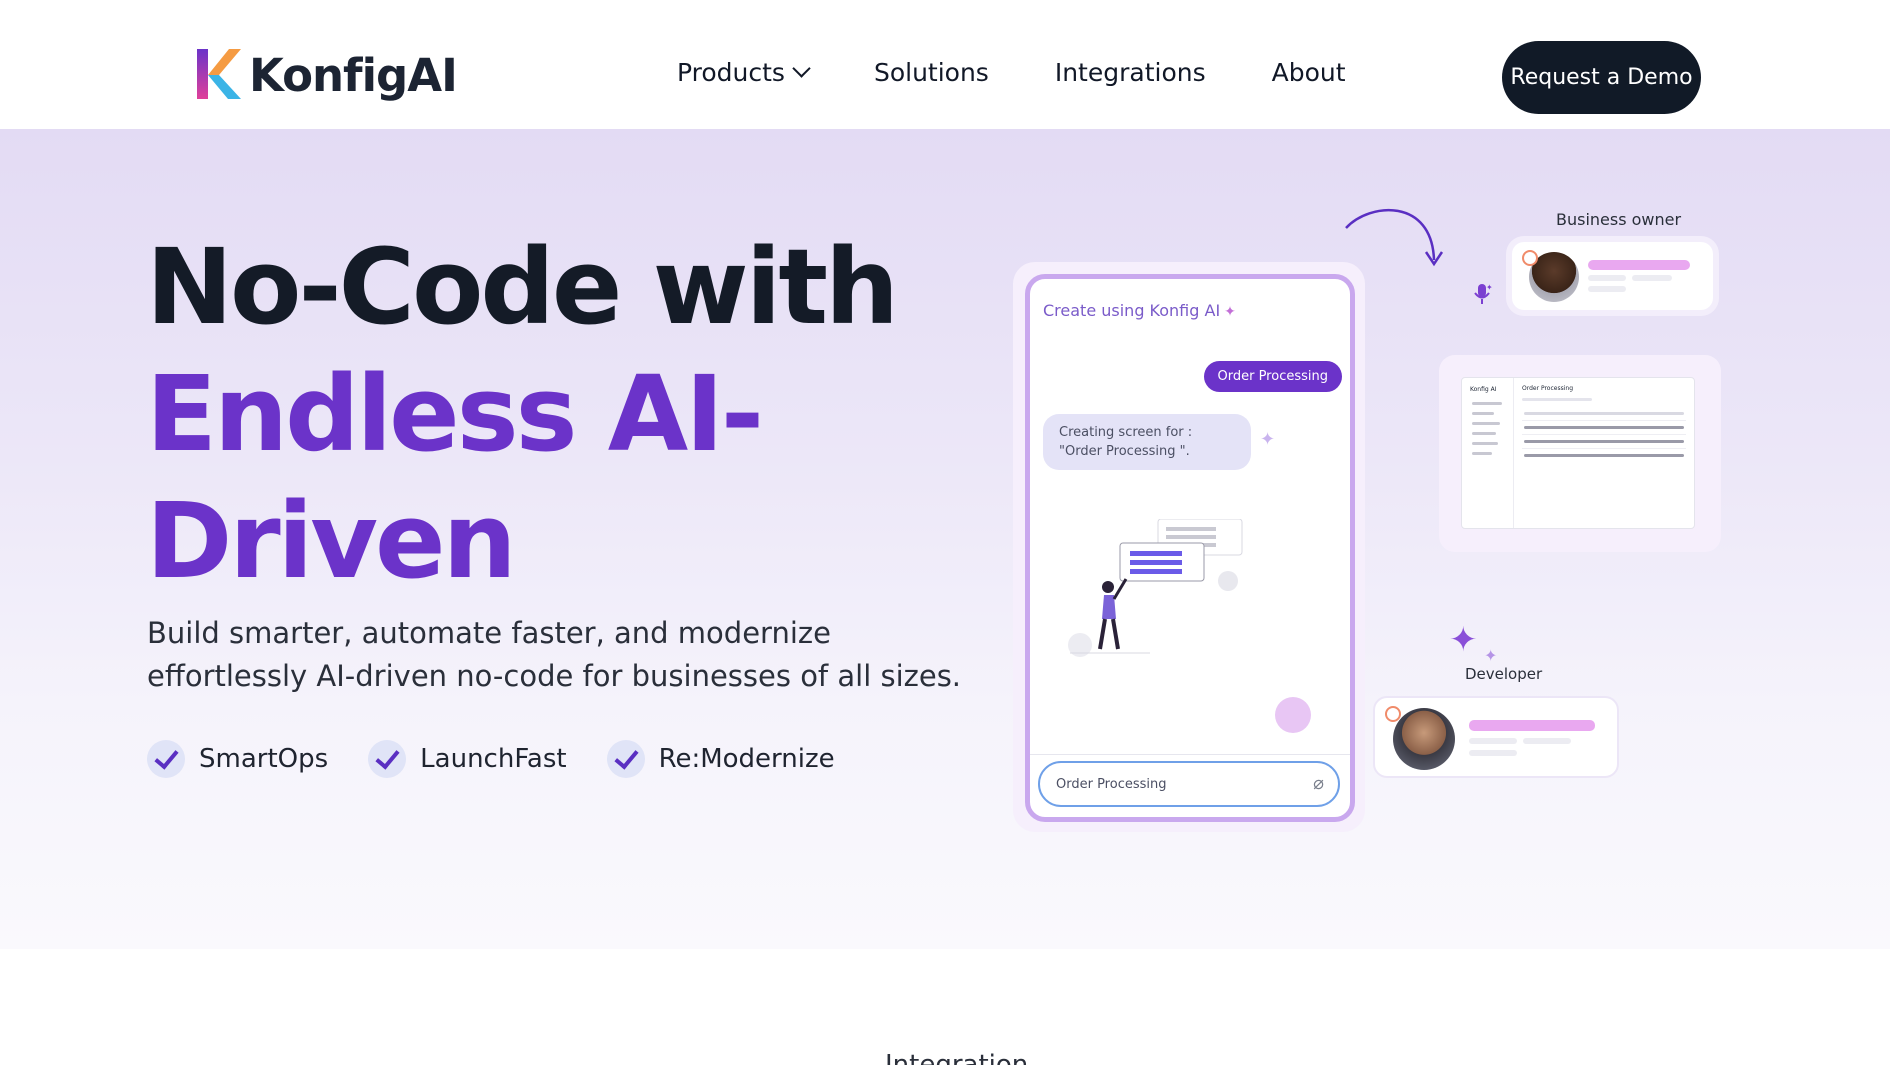 The image size is (1890, 1065). Describe the element at coordinates (264, 759) in the screenshot. I see `feature-label: SmartOps` at that location.